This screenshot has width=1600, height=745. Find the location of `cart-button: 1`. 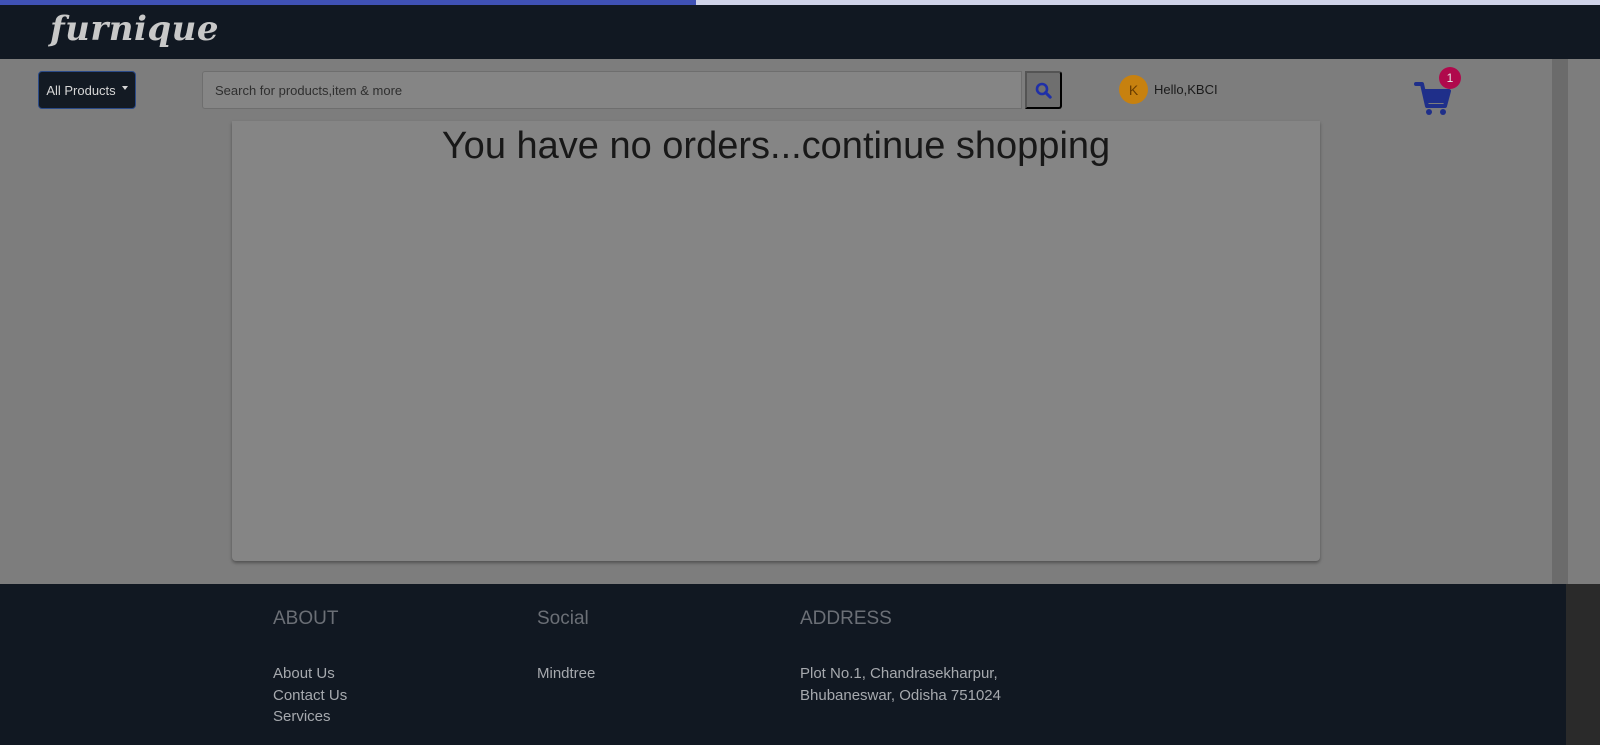

cart-button: 1 is located at coordinates (1439, 92).